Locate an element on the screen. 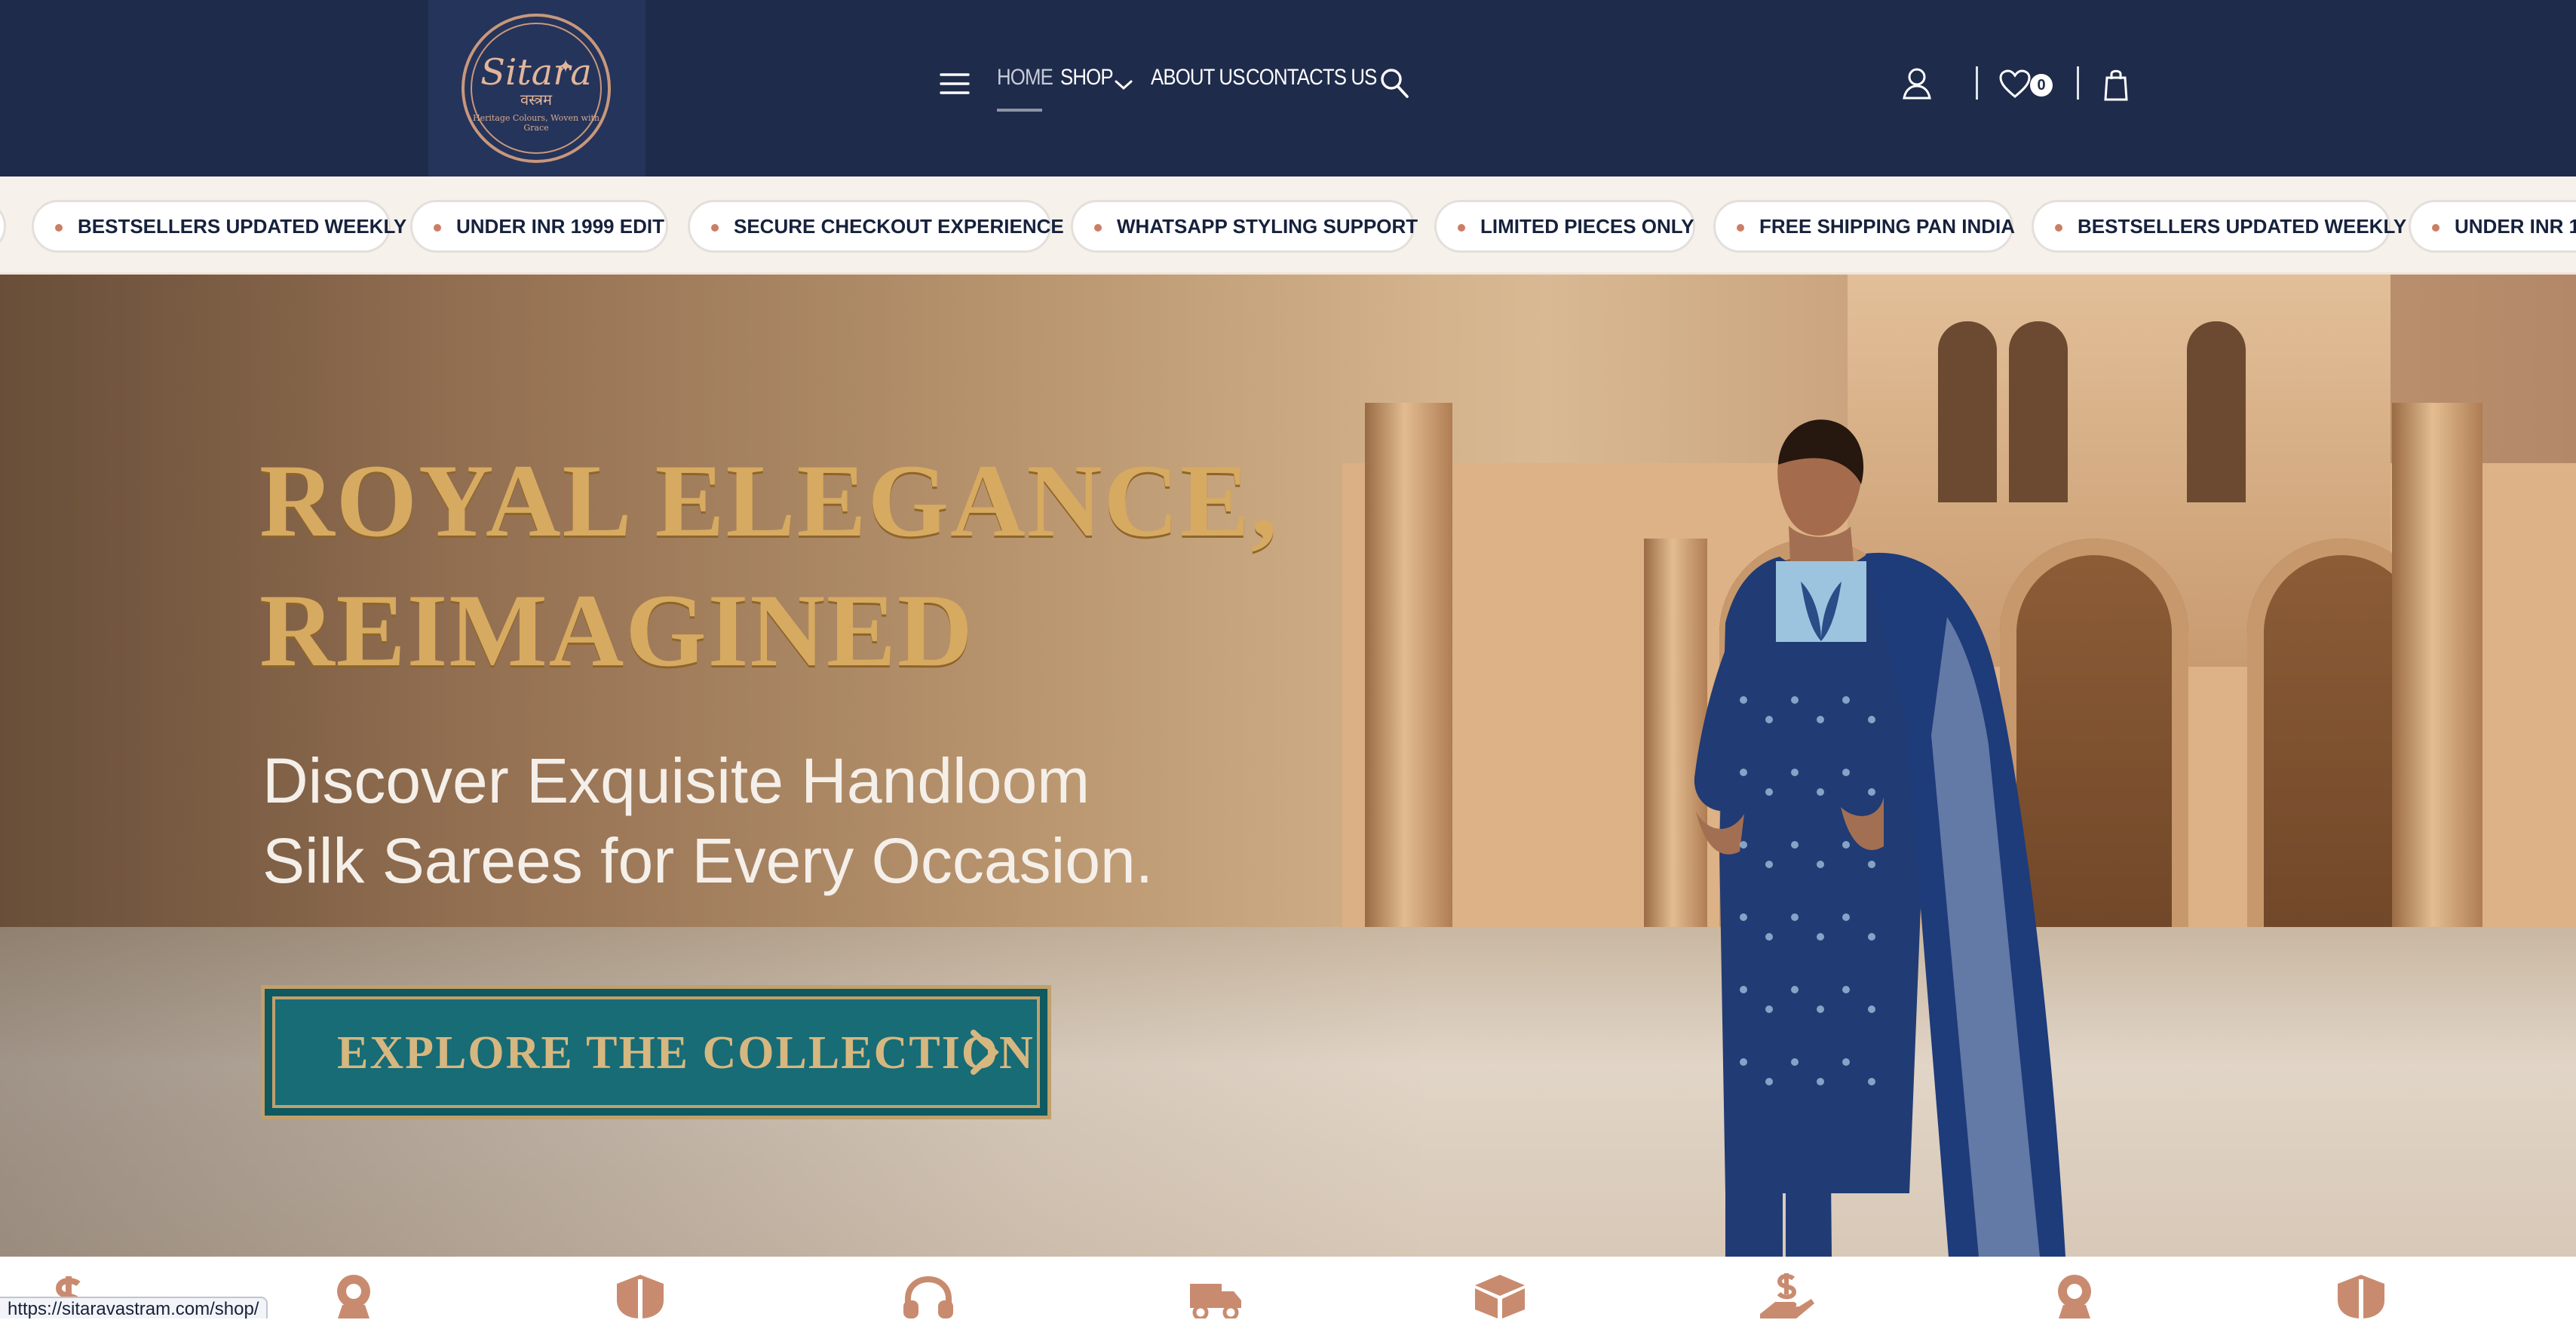 Image resolution: width=2576 pixels, height=1320 pixels. user-icon is located at coordinates (1917, 83).